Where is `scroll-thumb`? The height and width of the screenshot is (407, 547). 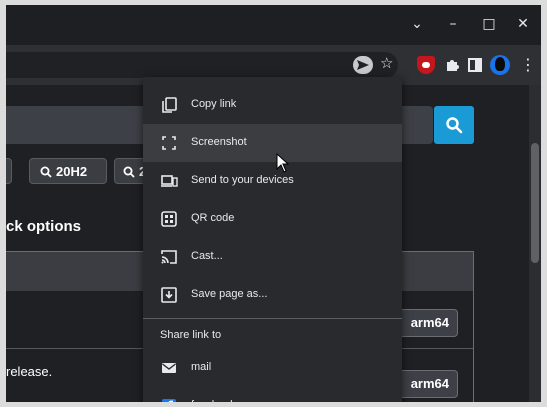 scroll-thumb is located at coordinates (535, 203).